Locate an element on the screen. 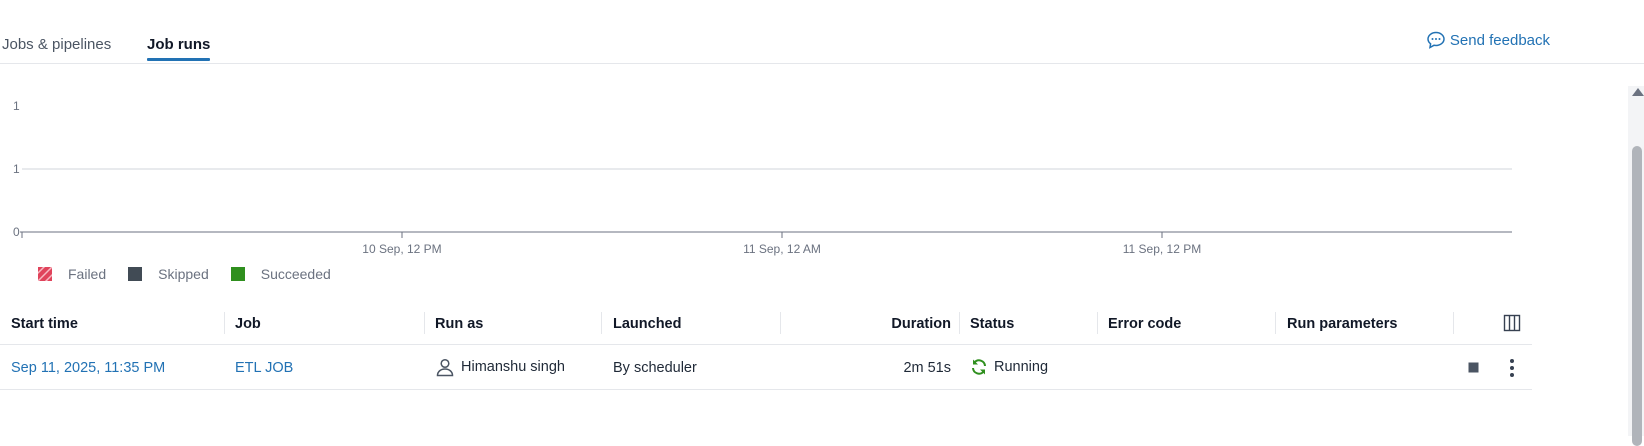 The height and width of the screenshot is (446, 1644). column-header-launched: Launched is located at coordinates (647, 322).